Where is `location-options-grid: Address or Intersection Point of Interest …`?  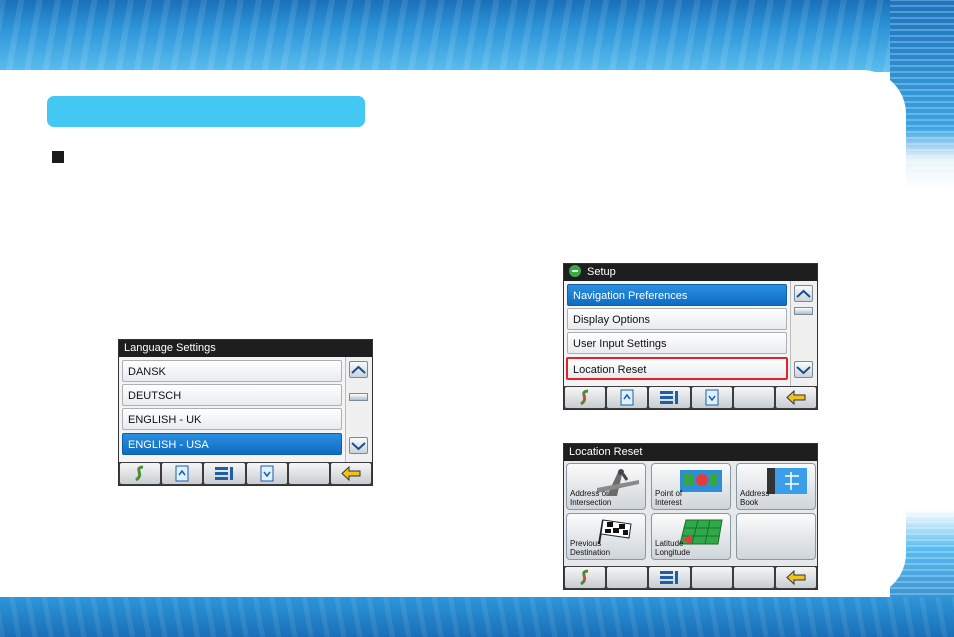 location-options-grid: Address or Intersection Point of Interest … is located at coordinates (690, 513).